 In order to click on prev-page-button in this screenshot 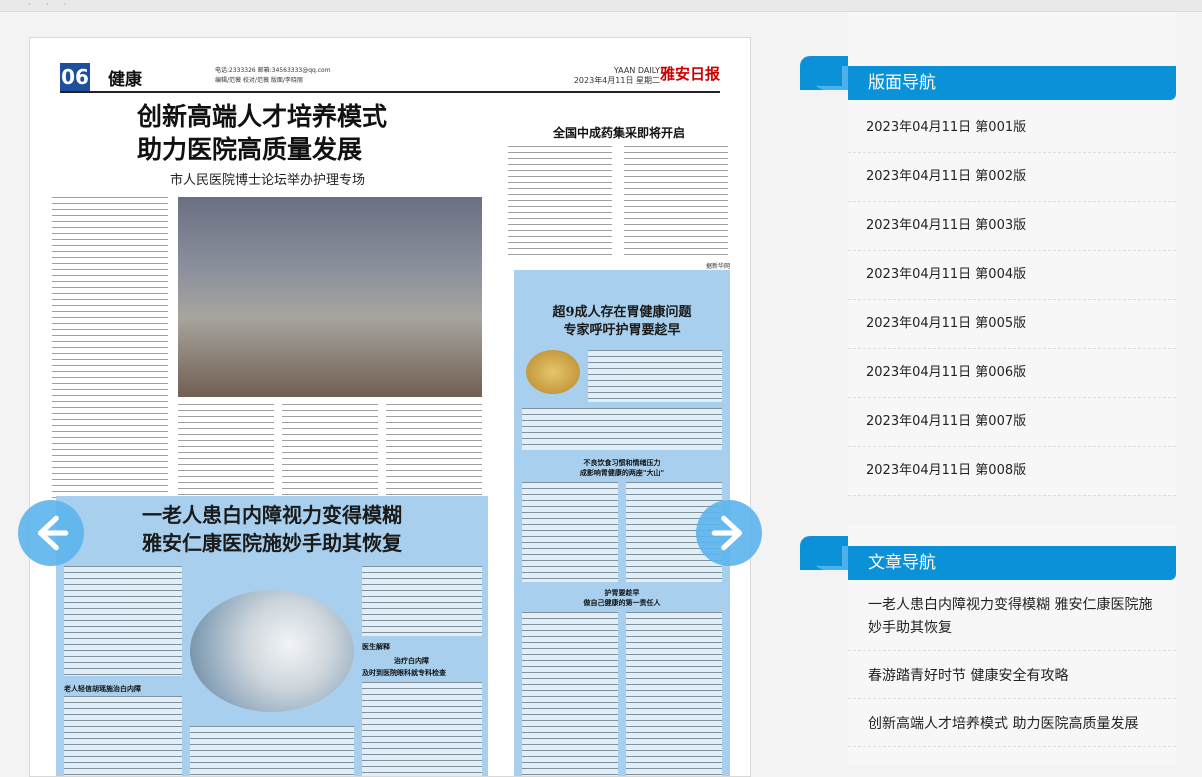, I will do `click(51, 533)`.